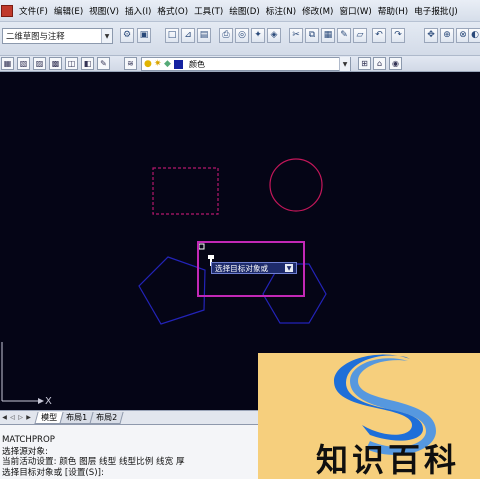 This screenshot has height=479, width=480. I want to click on circle-shape, so click(296, 185).